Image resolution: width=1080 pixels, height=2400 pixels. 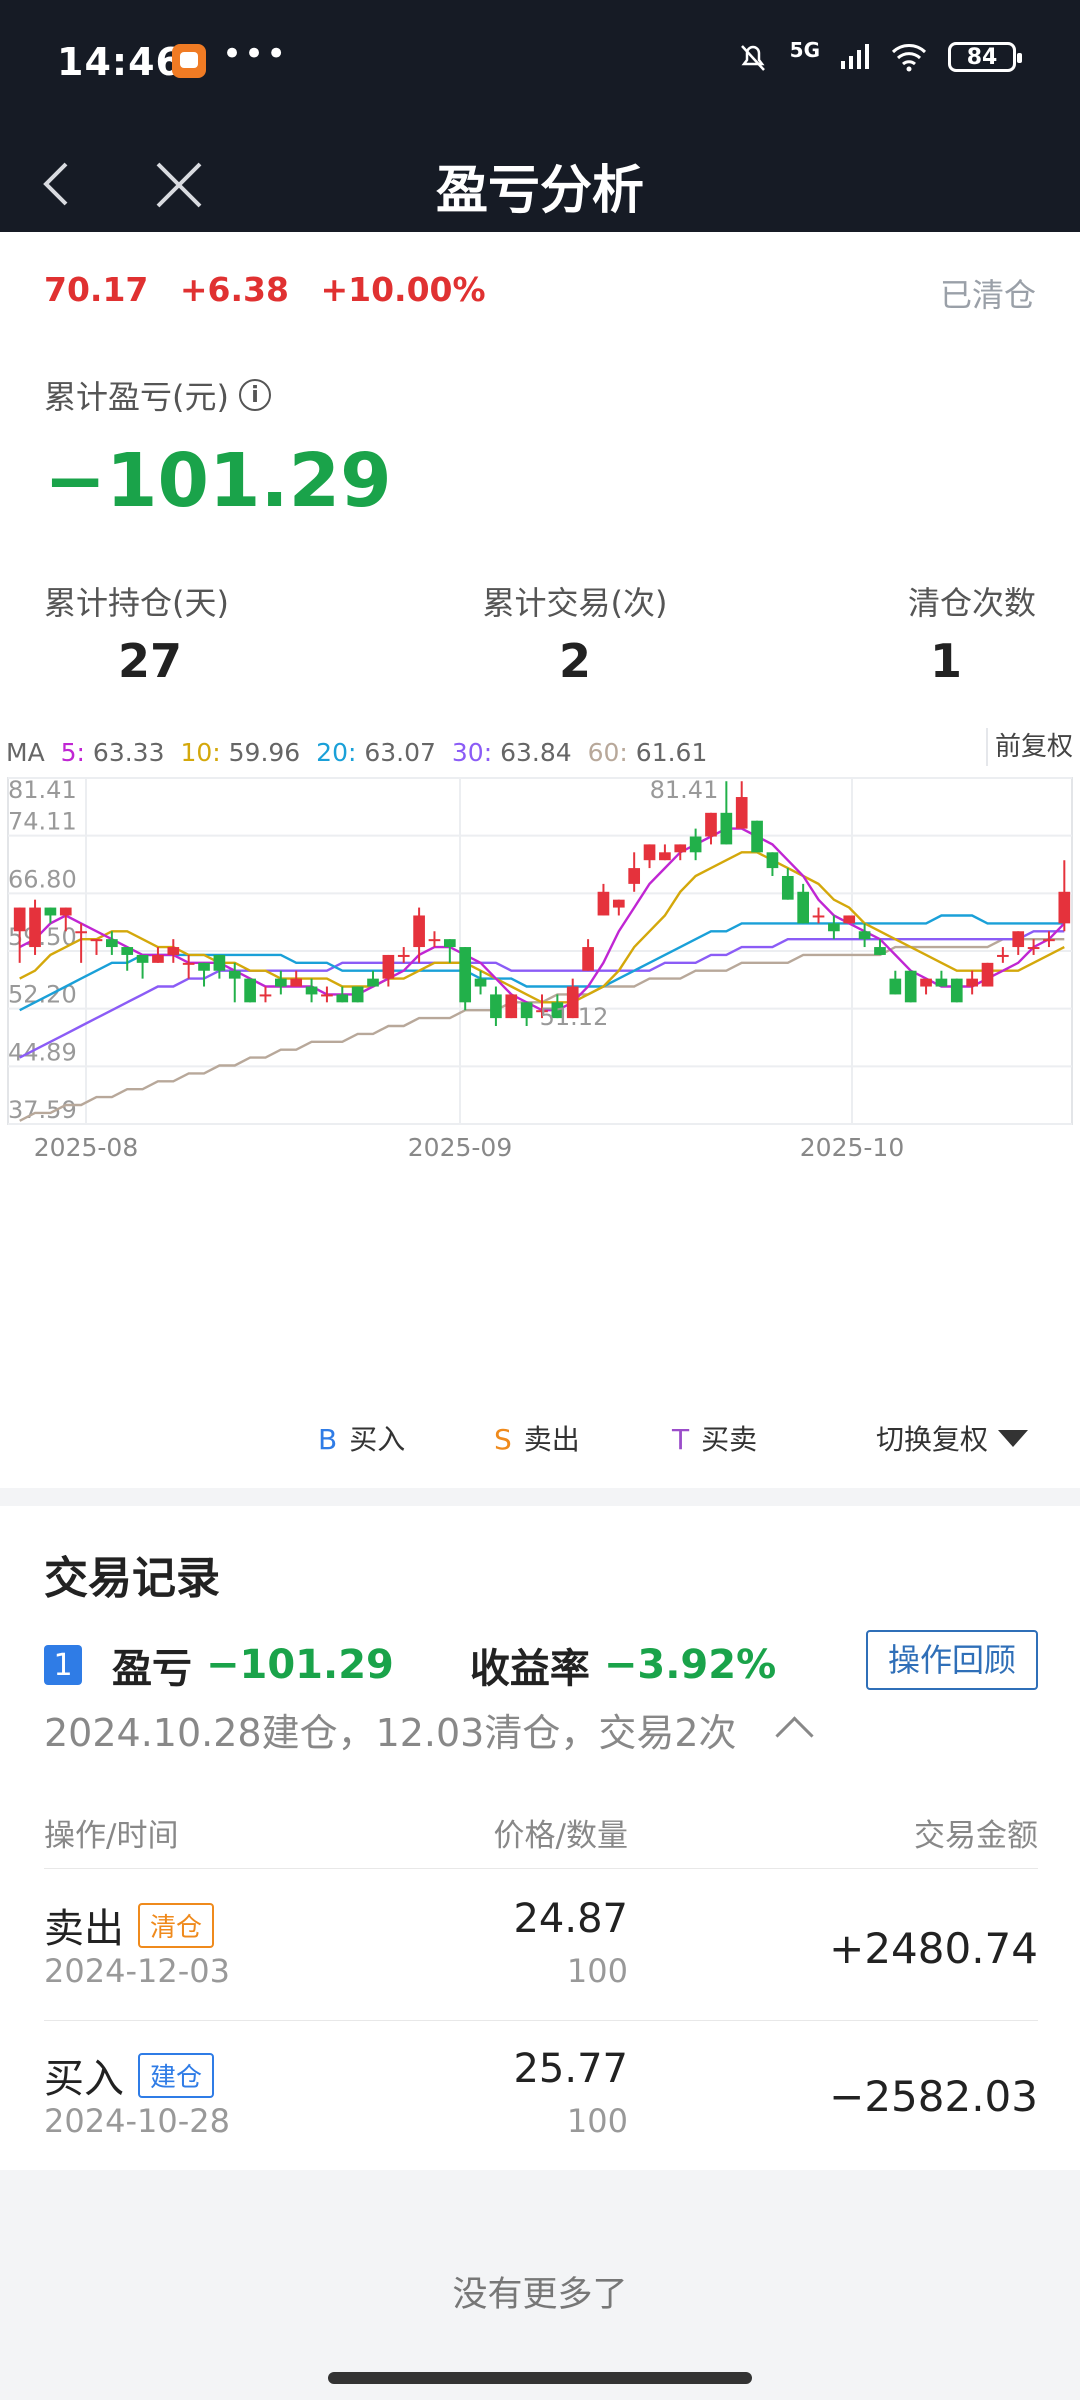 What do you see at coordinates (933, 1948) in the screenshot?
I see `trade-amount: +2480.74` at bounding box center [933, 1948].